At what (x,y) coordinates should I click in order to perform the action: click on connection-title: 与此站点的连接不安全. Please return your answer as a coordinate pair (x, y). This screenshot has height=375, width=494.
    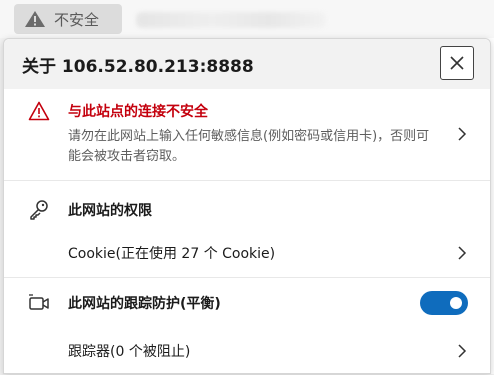
    Looking at the image, I should click on (138, 112).